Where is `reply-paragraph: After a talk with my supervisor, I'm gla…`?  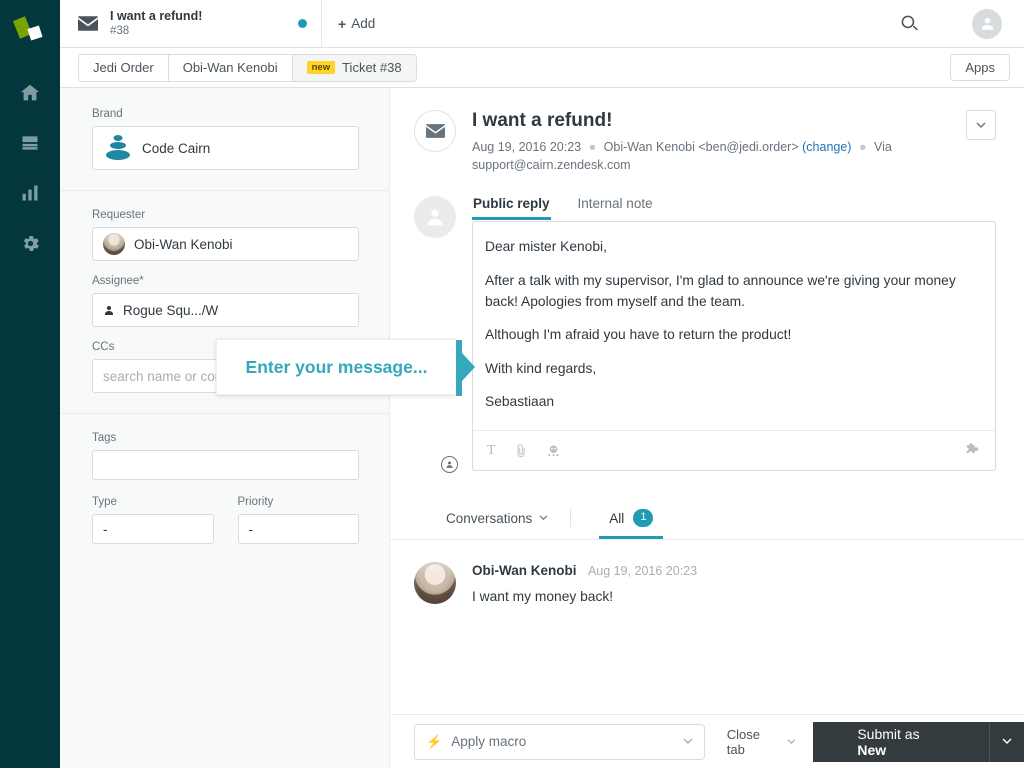
reply-paragraph: After a talk with my supervisor, I'm gla… is located at coordinates (720, 290).